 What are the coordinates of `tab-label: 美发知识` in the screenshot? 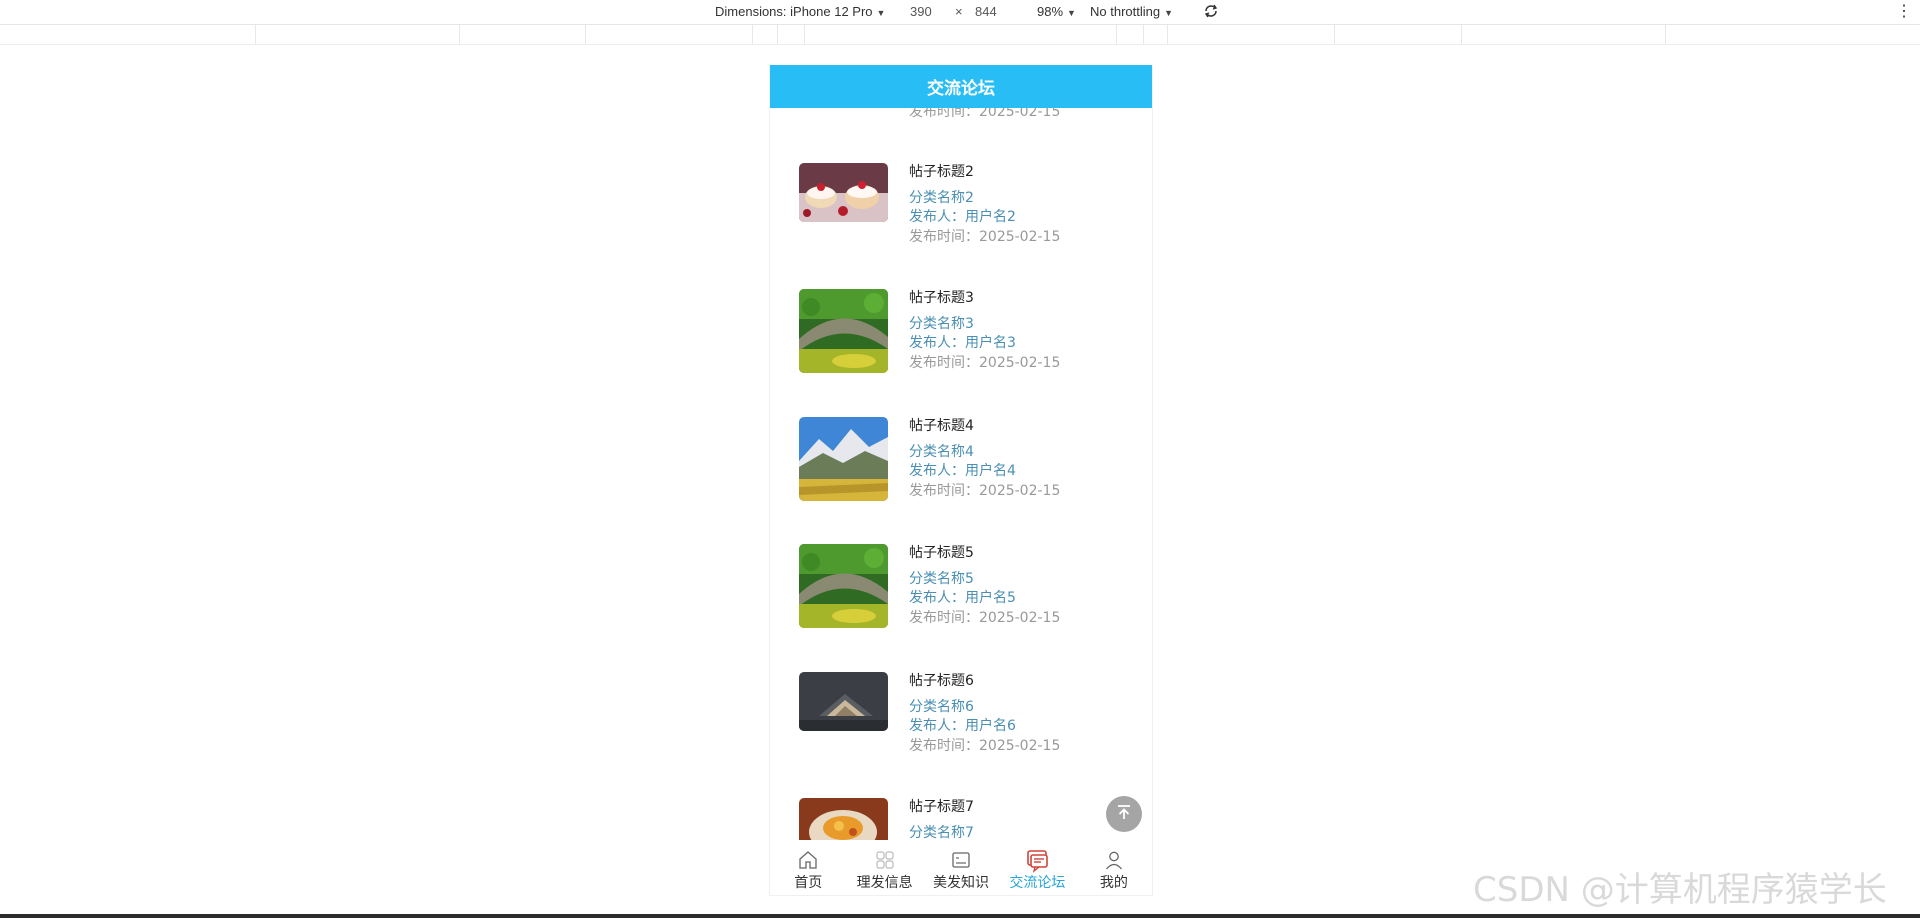 It's located at (961, 883).